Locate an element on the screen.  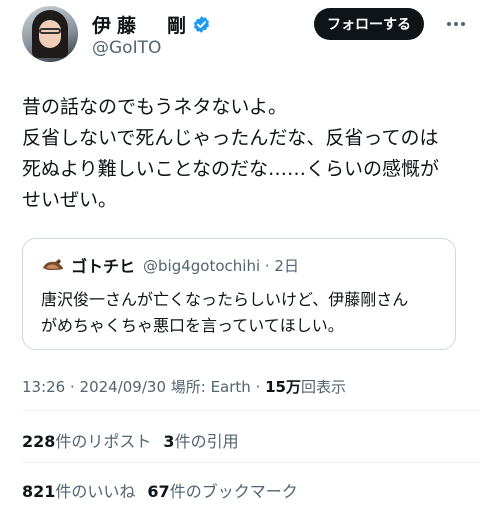
tweet-meta: 13:26 · 2024/09/30 場所: Earth · 15万回表示 is located at coordinates (184, 386).